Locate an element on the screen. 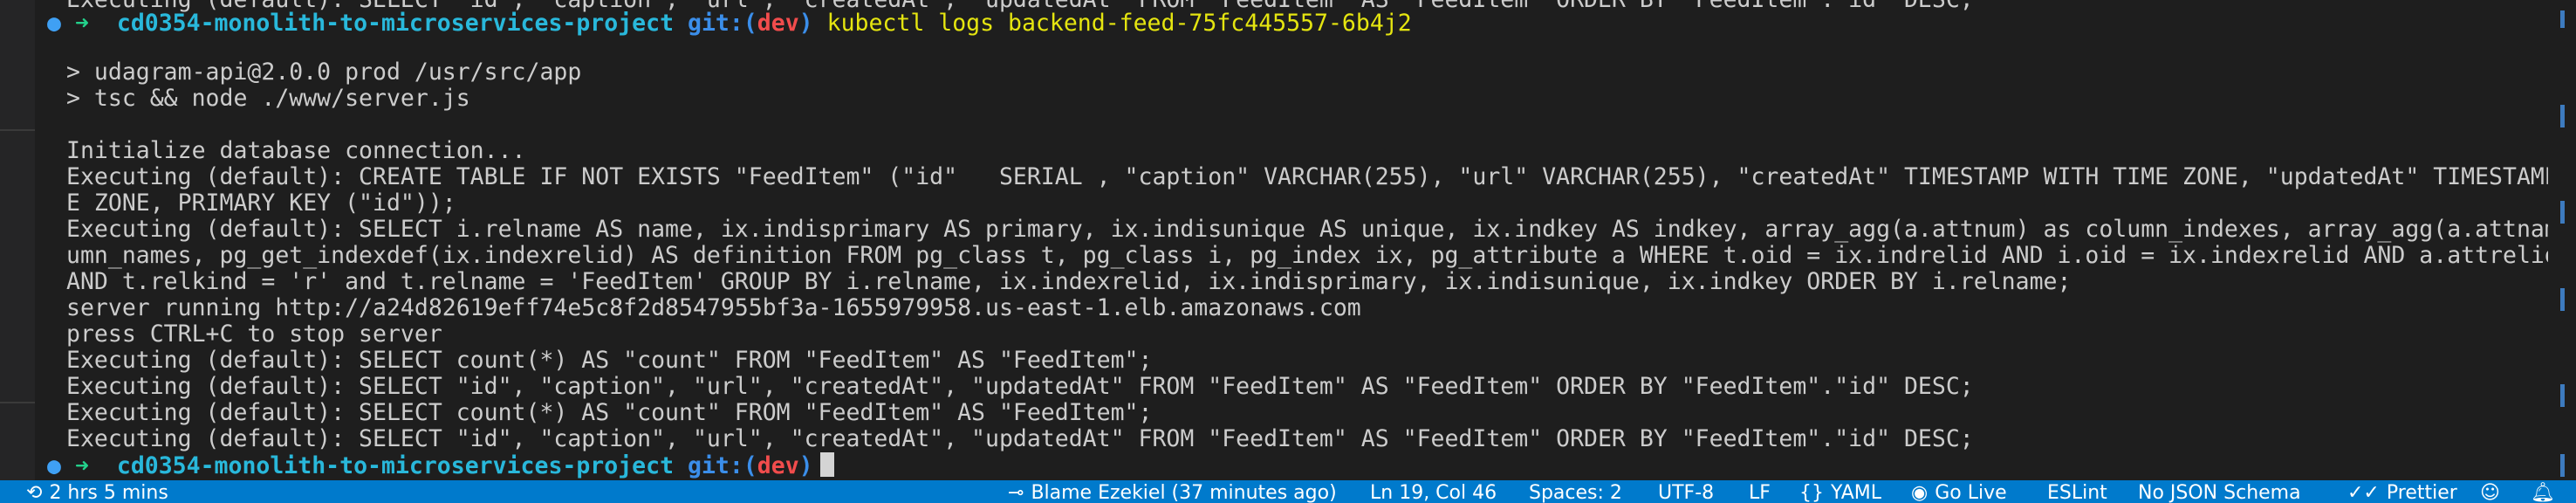  status-language: {} YAML is located at coordinates (1840, 492).